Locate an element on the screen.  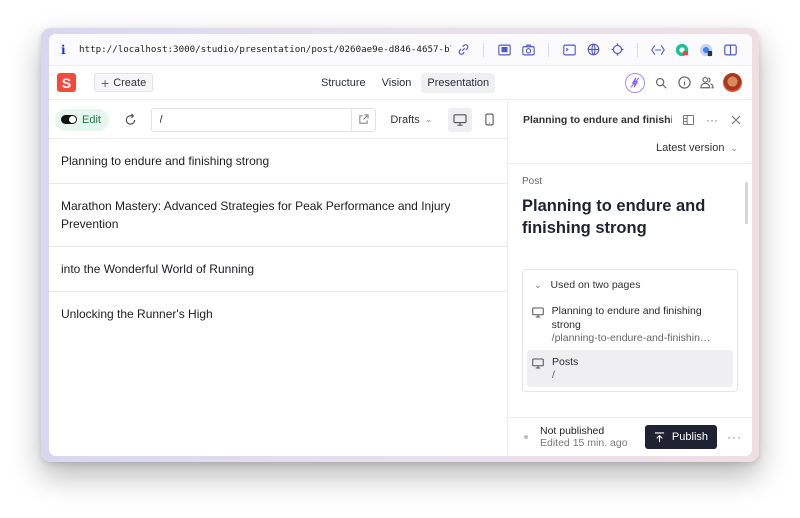
create-label: Create is located at coordinates (130, 82).